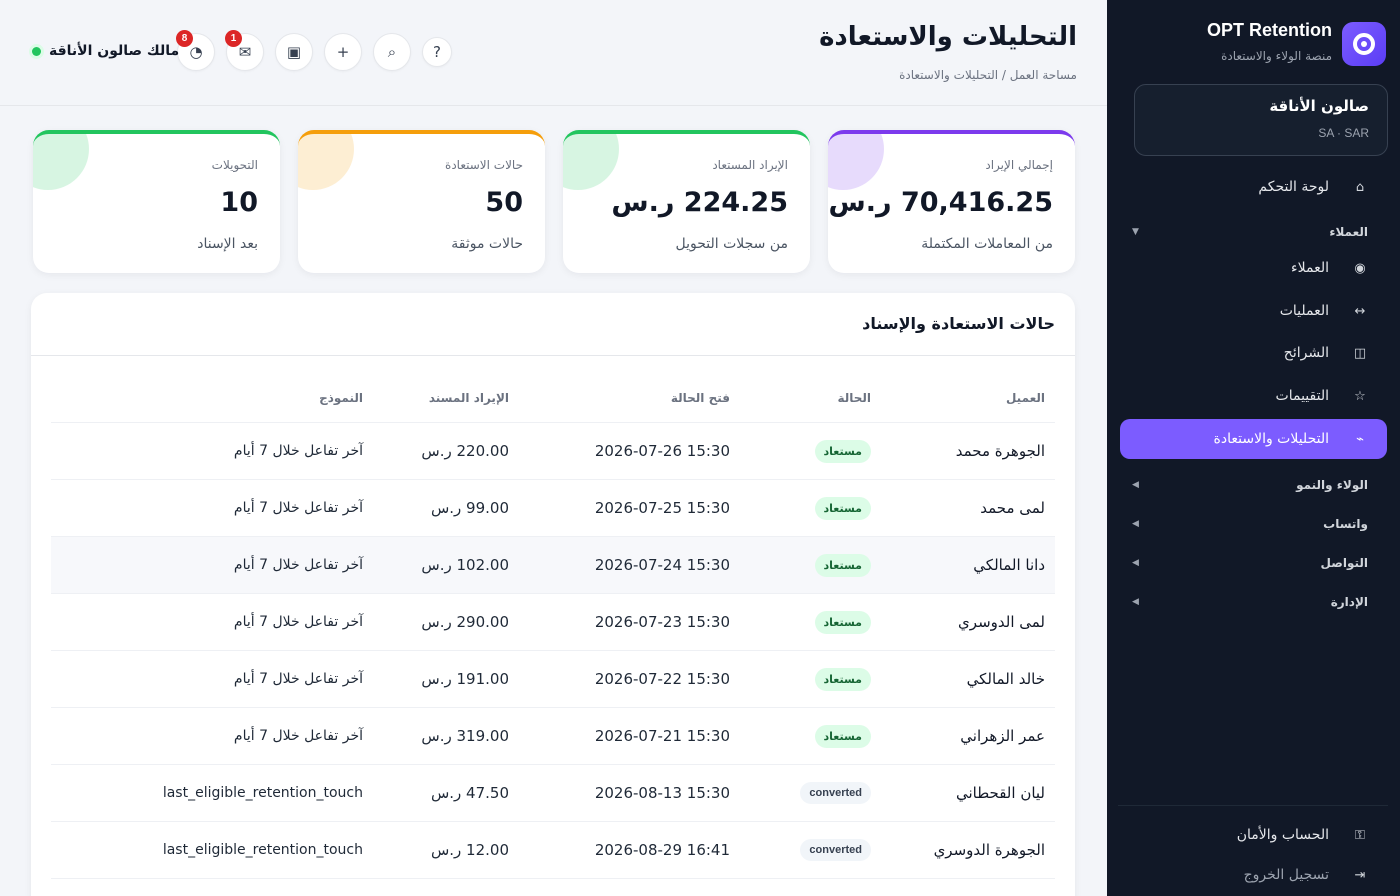 This screenshot has height=896, width=1400. I want to click on cell-opened: 2026-08-29 16:41, so click(662, 850).